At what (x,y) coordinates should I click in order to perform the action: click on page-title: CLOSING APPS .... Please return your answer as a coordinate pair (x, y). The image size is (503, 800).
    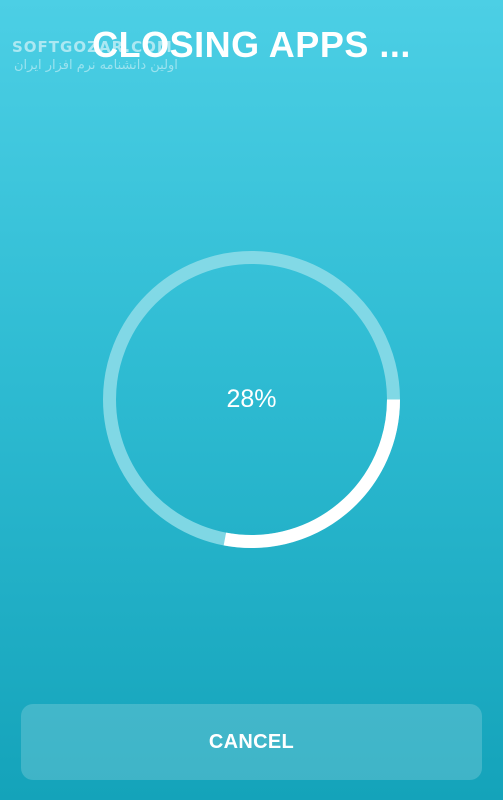
    Looking at the image, I should click on (251, 44).